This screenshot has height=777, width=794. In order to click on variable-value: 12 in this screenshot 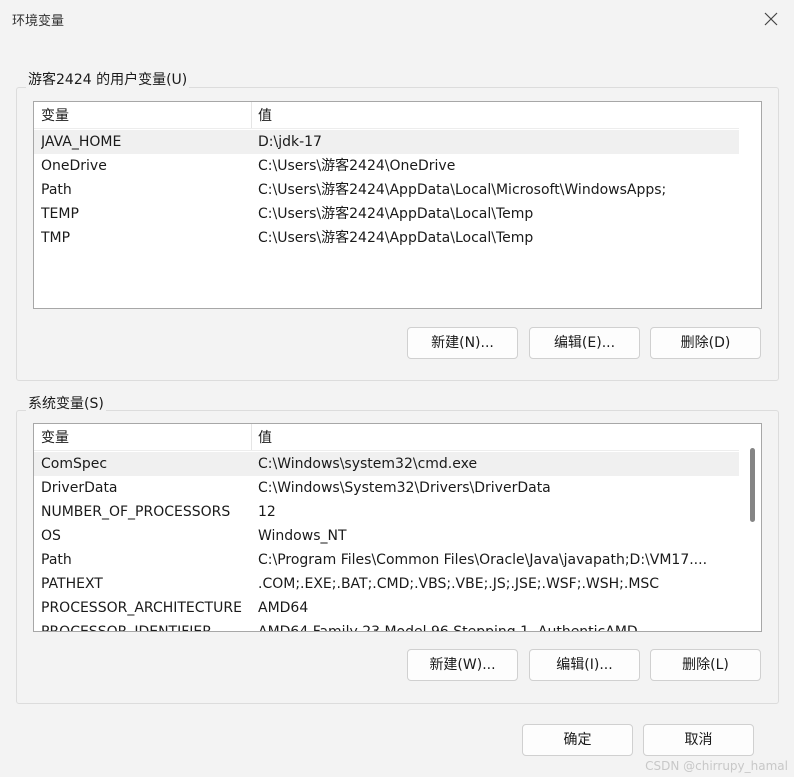, I will do `click(267, 512)`.